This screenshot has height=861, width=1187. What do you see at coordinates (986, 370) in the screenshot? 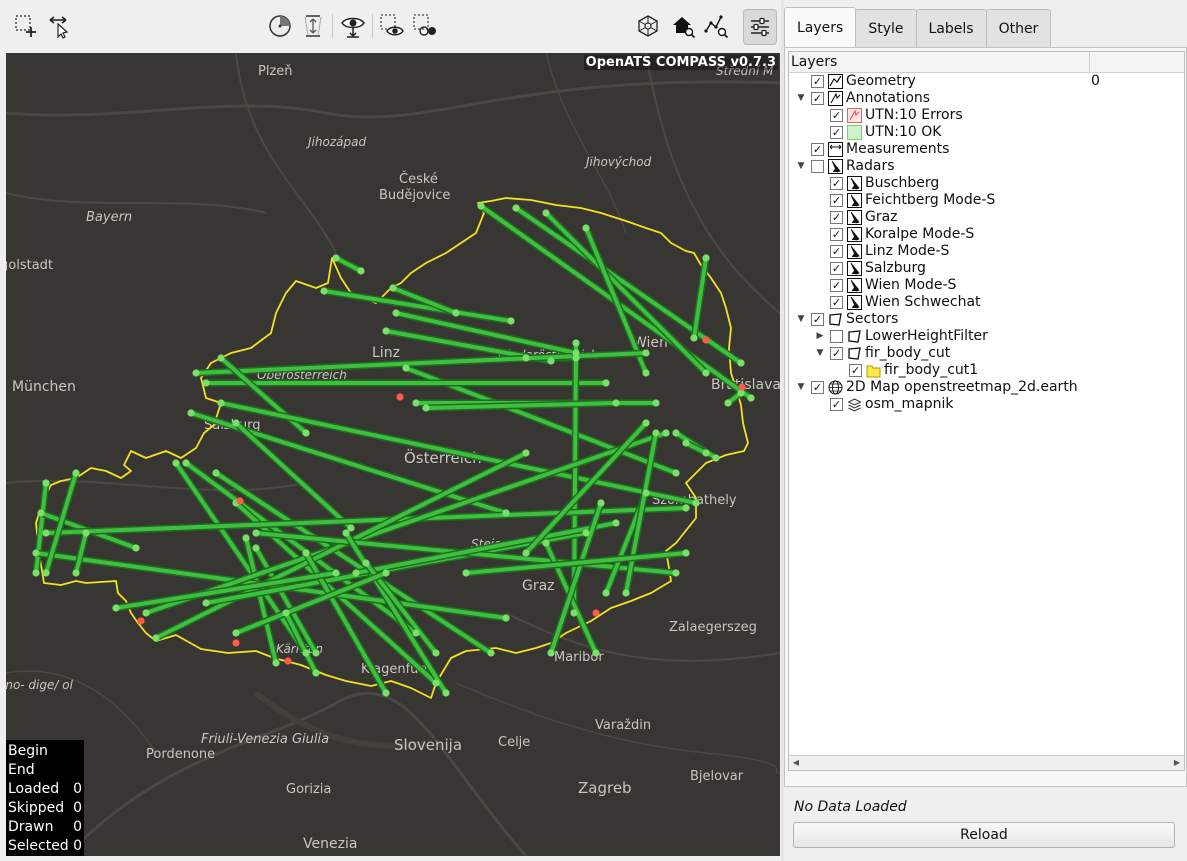
I see `layer-row: ✓ fir_body_cut1` at bounding box center [986, 370].